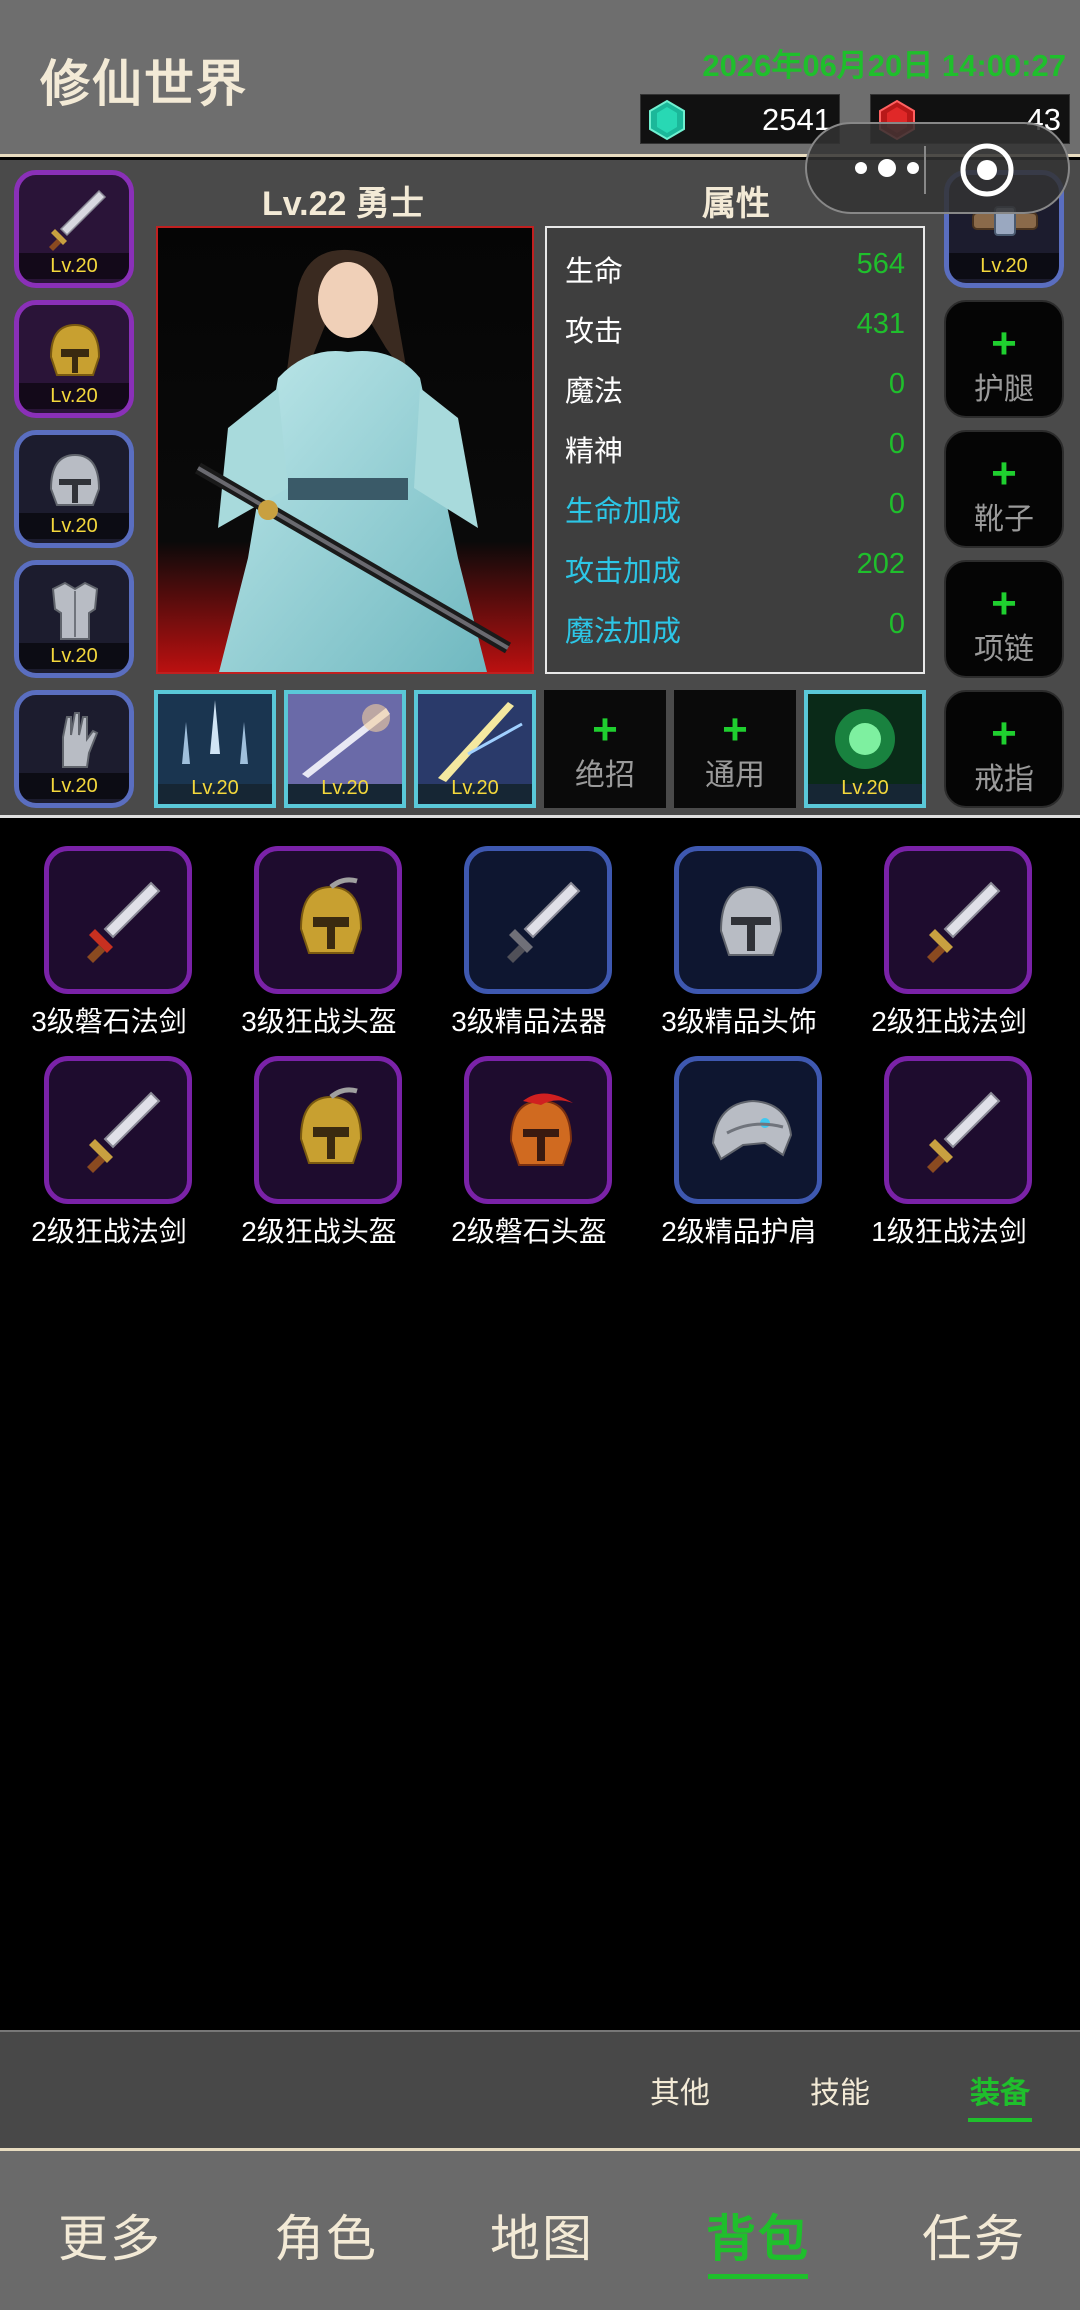 This screenshot has height=2310, width=1080. I want to click on slot-label: 项链, so click(1004, 649).